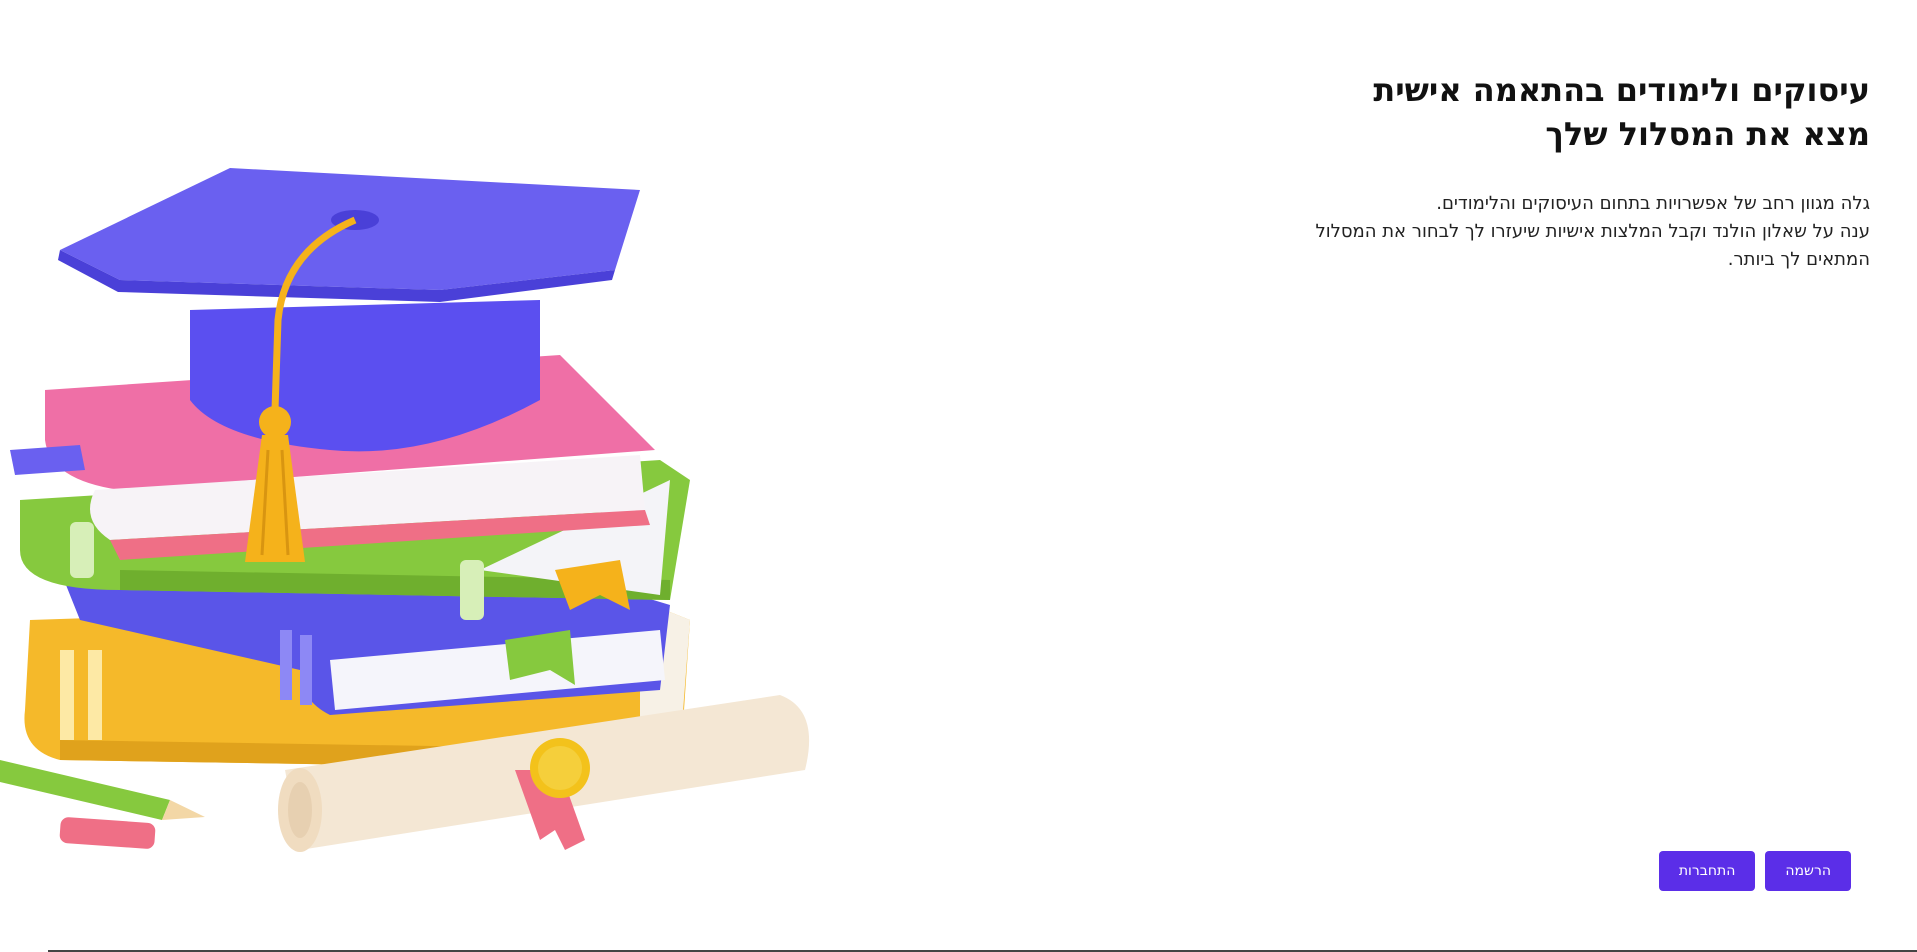  Describe the element at coordinates (1707, 871) in the screenshot. I see `login-button: התחברות` at that location.